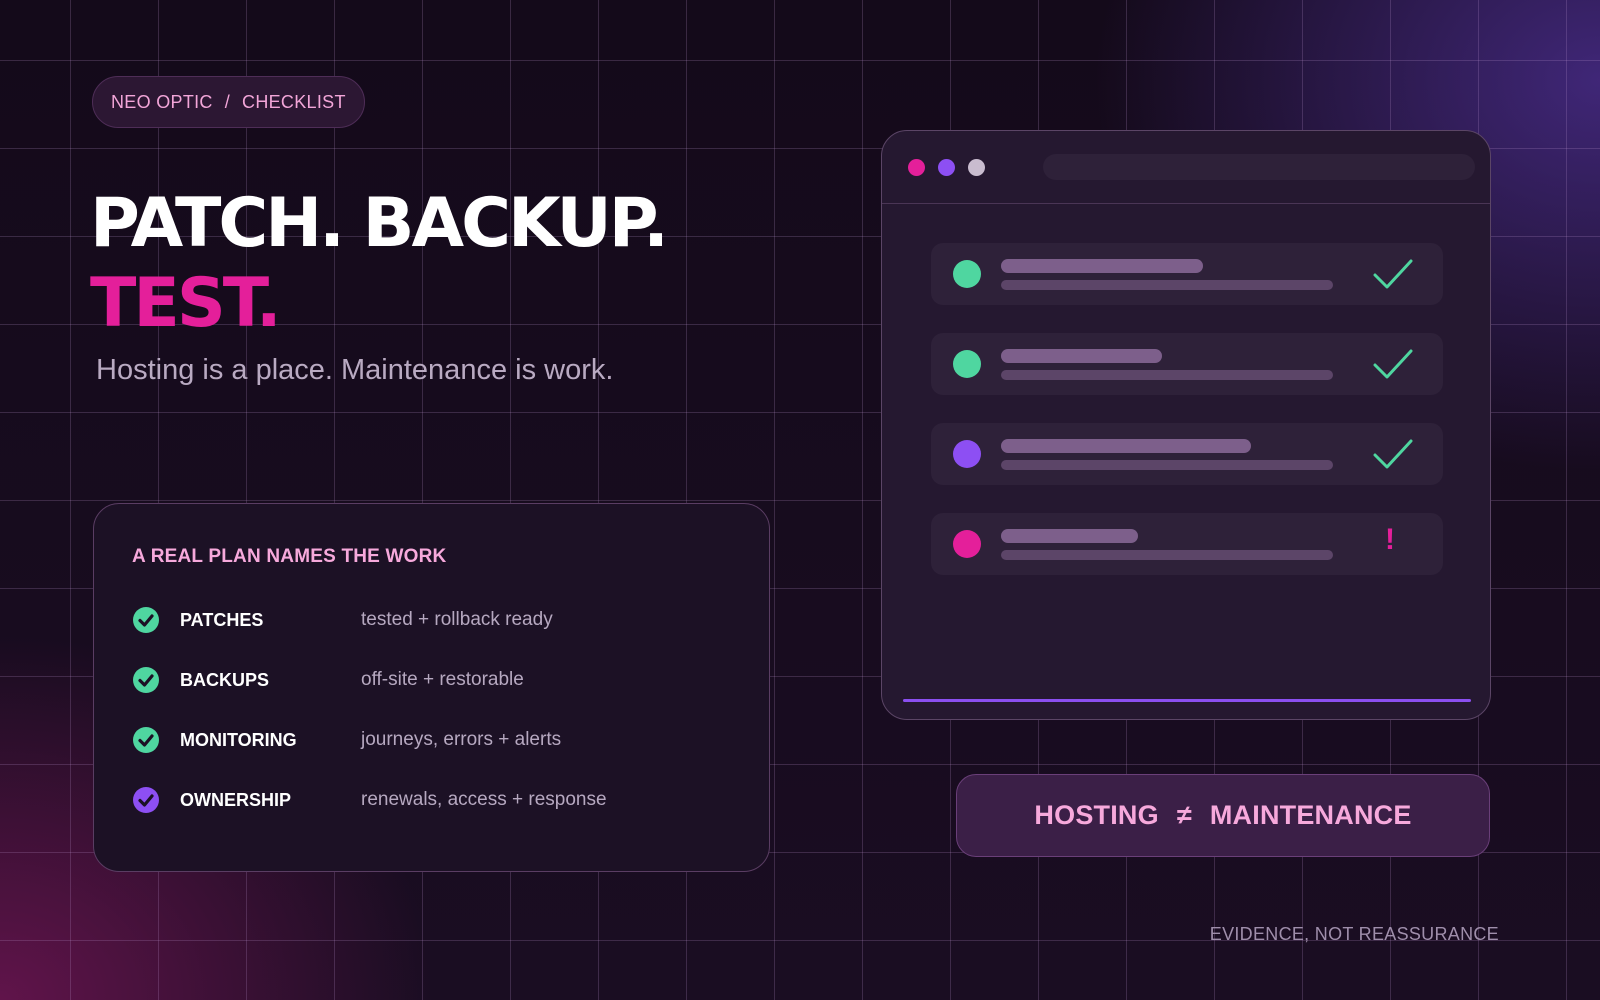 Image resolution: width=1600 pixels, height=1000 pixels. What do you see at coordinates (1310, 815) in the screenshot?
I see `badge-right-term: MAINTENANCE` at bounding box center [1310, 815].